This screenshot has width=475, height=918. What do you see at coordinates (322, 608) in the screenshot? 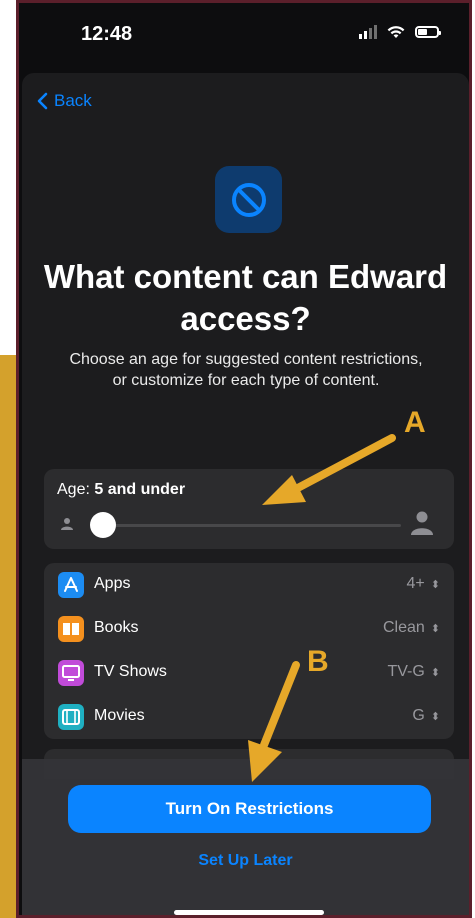
I see `annotation-arrows` at bounding box center [322, 608].